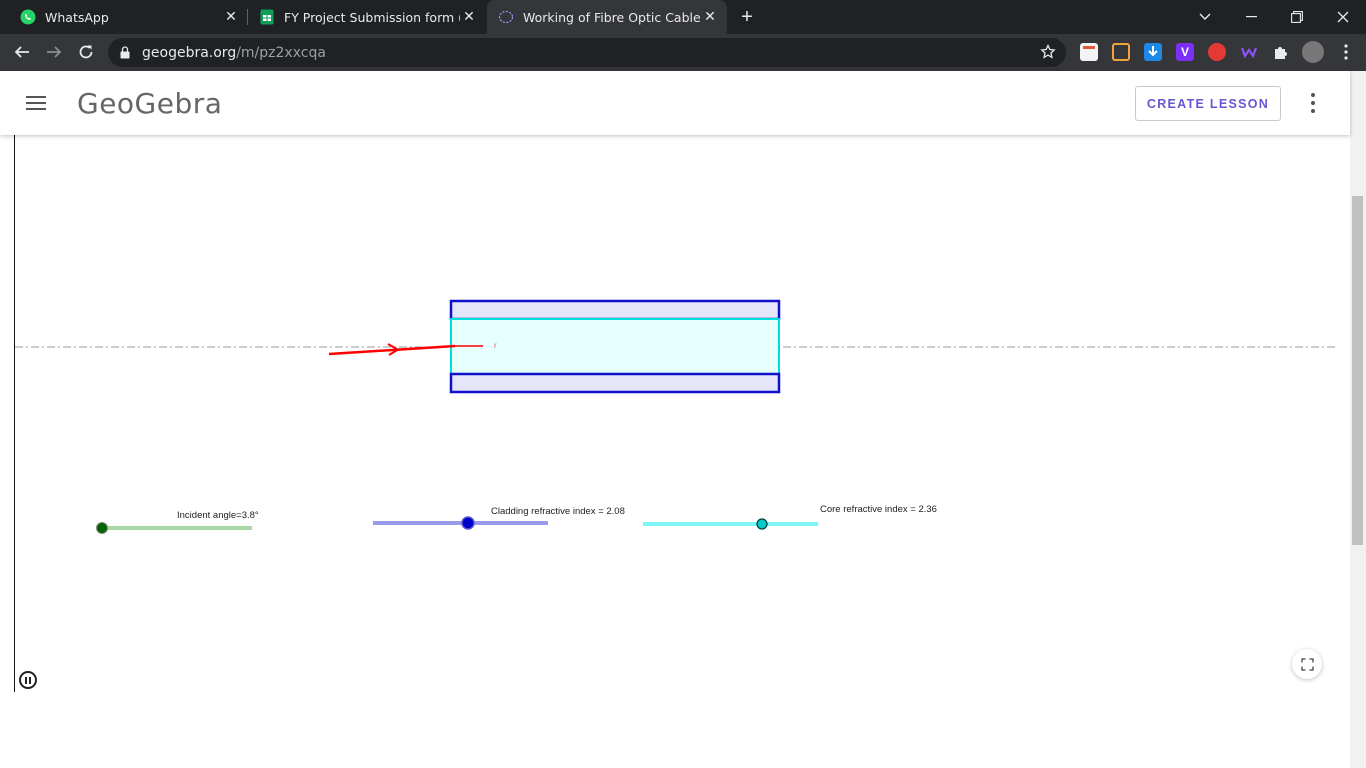  What do you see at coordinates (747, 17) in the screenshot?
I see `new-tab-button: +` at bounding box center [747, 17].